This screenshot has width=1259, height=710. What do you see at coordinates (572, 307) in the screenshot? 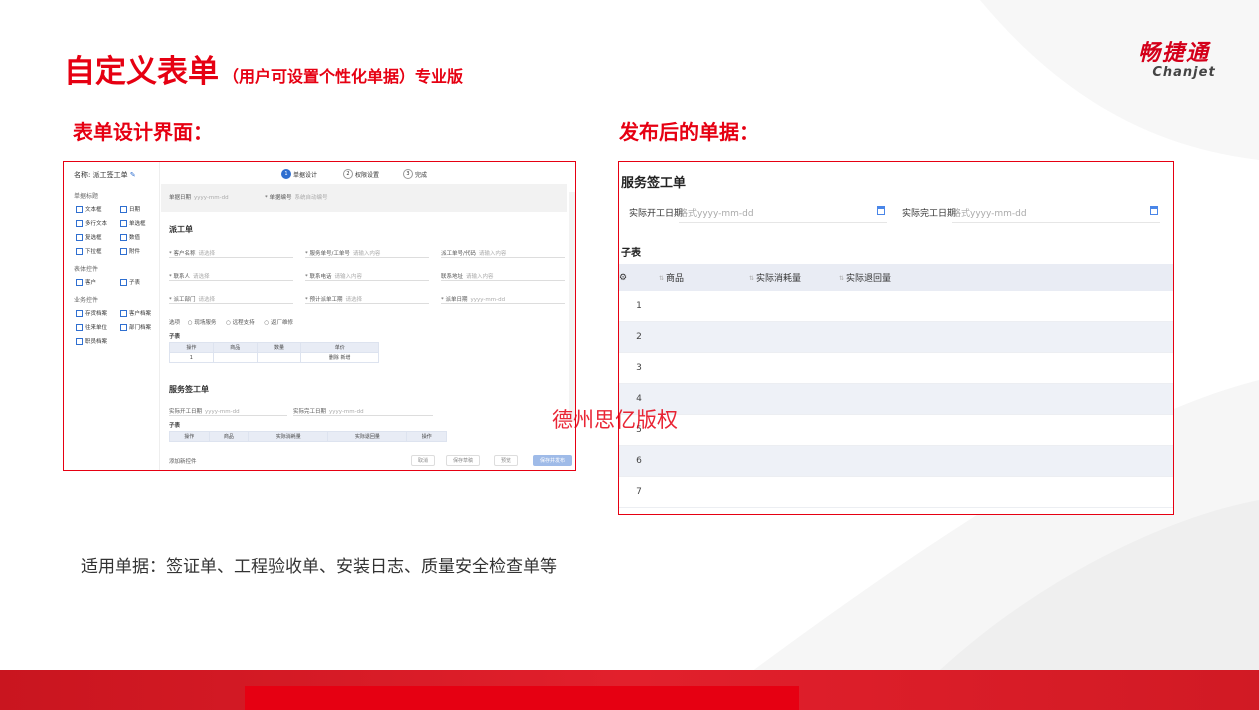
I see `scrollbar` at bounding box center [572, 307].